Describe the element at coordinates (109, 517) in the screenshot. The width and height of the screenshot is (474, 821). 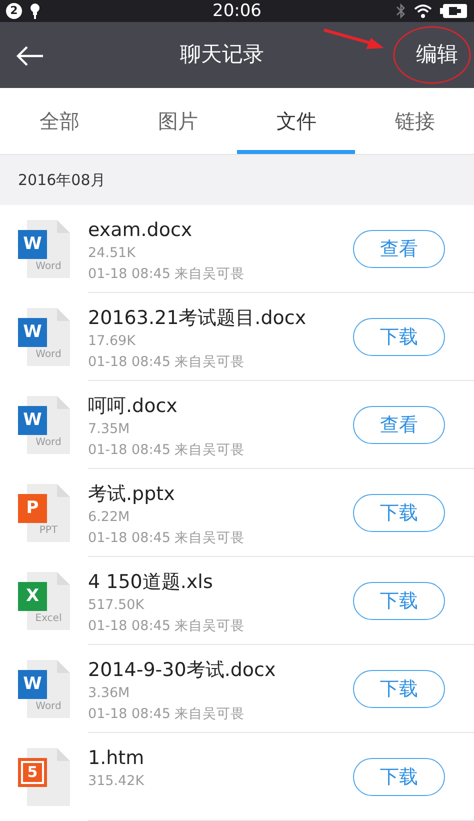
I see `file-size: 6.22M` at that location.